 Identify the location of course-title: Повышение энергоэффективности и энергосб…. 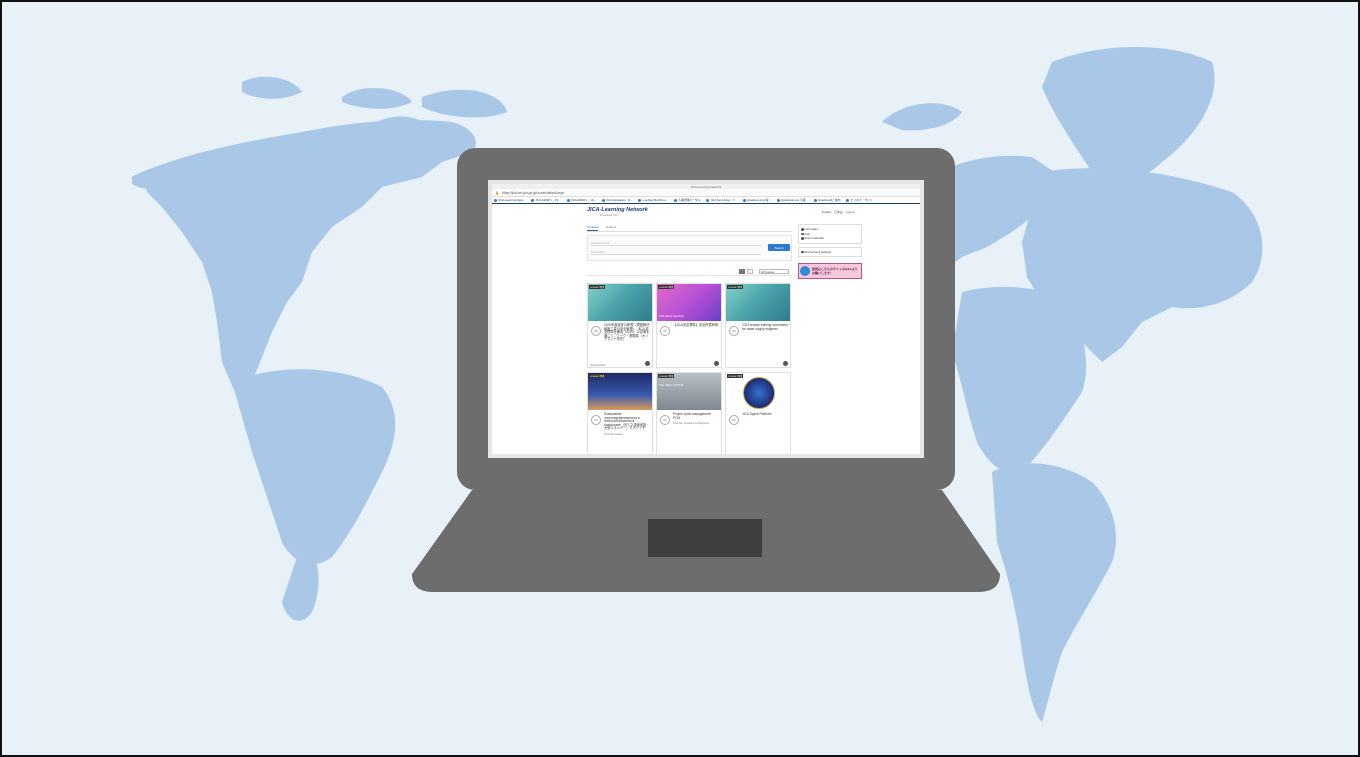
(626, 421).